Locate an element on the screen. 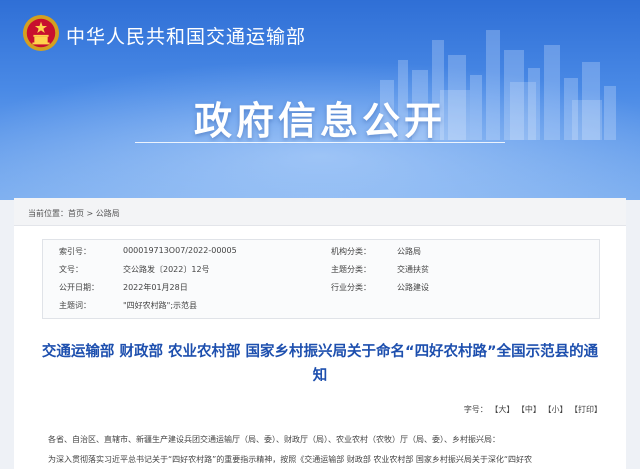  meta-row: 公开日期： 2022年01月28日 行业分类： 公路建设 is located at coordinates (321, 290).